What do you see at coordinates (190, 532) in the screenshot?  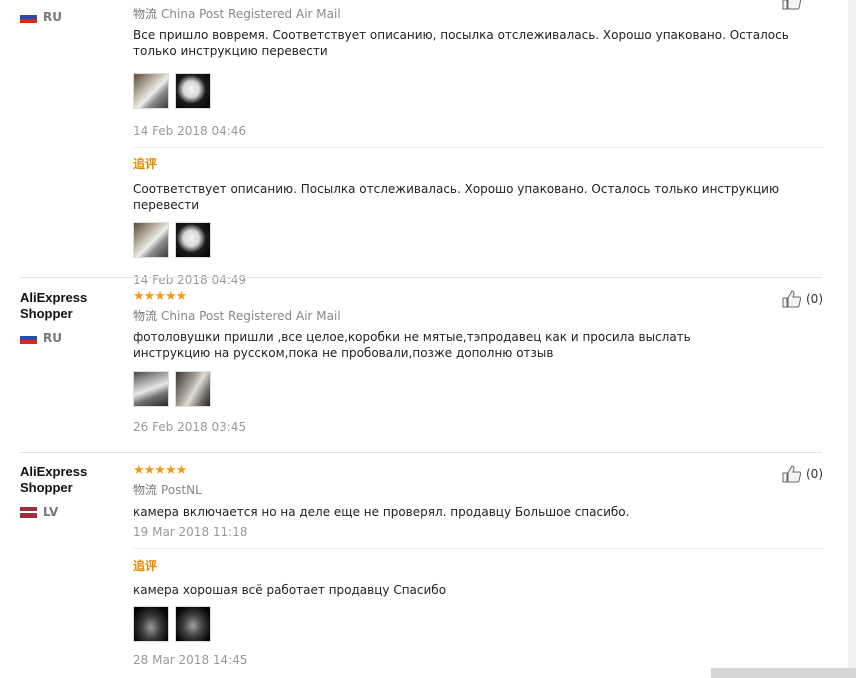 I see `review-date: 19 Mar 2018 11:18` at bounding box center [190, 532].